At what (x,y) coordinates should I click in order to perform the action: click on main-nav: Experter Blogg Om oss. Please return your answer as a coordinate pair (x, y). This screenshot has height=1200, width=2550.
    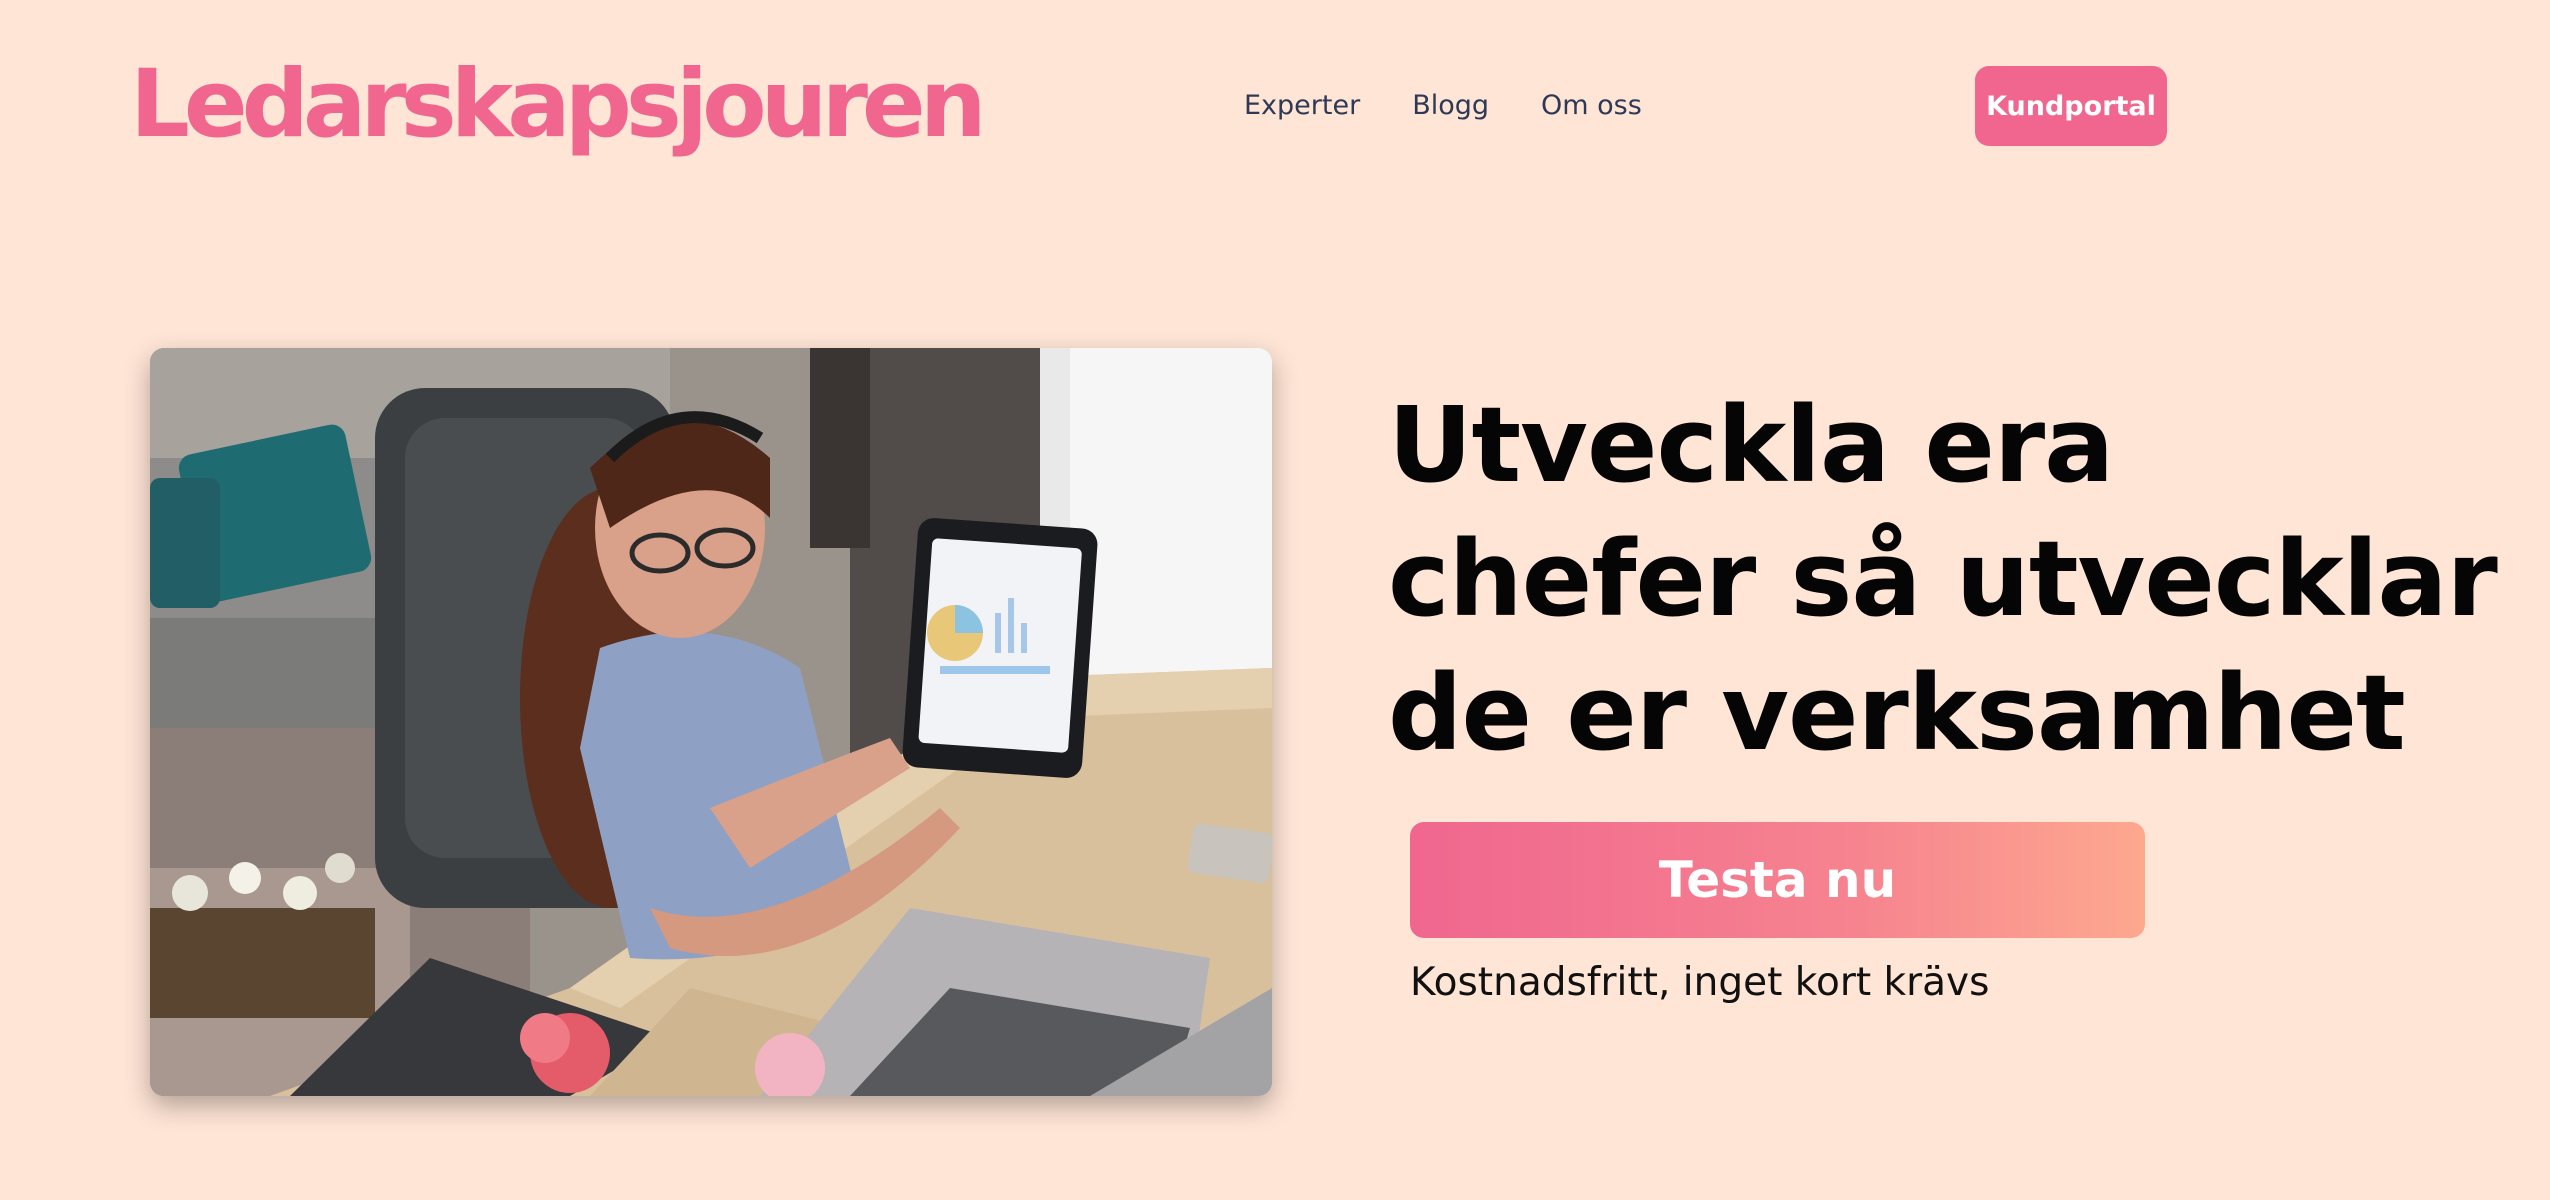
    Looking at the image, I should click on (1443, 106).